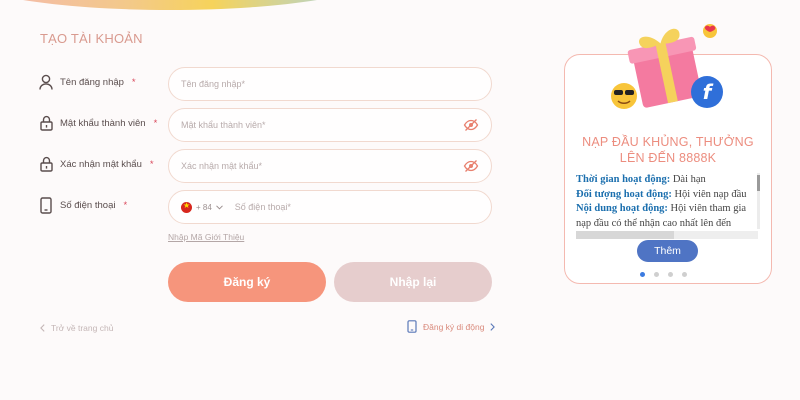 The height and width of the screenshot is (400, 800). I want to click on back-home-link: Trở về trang chủ, so click(76, 328).